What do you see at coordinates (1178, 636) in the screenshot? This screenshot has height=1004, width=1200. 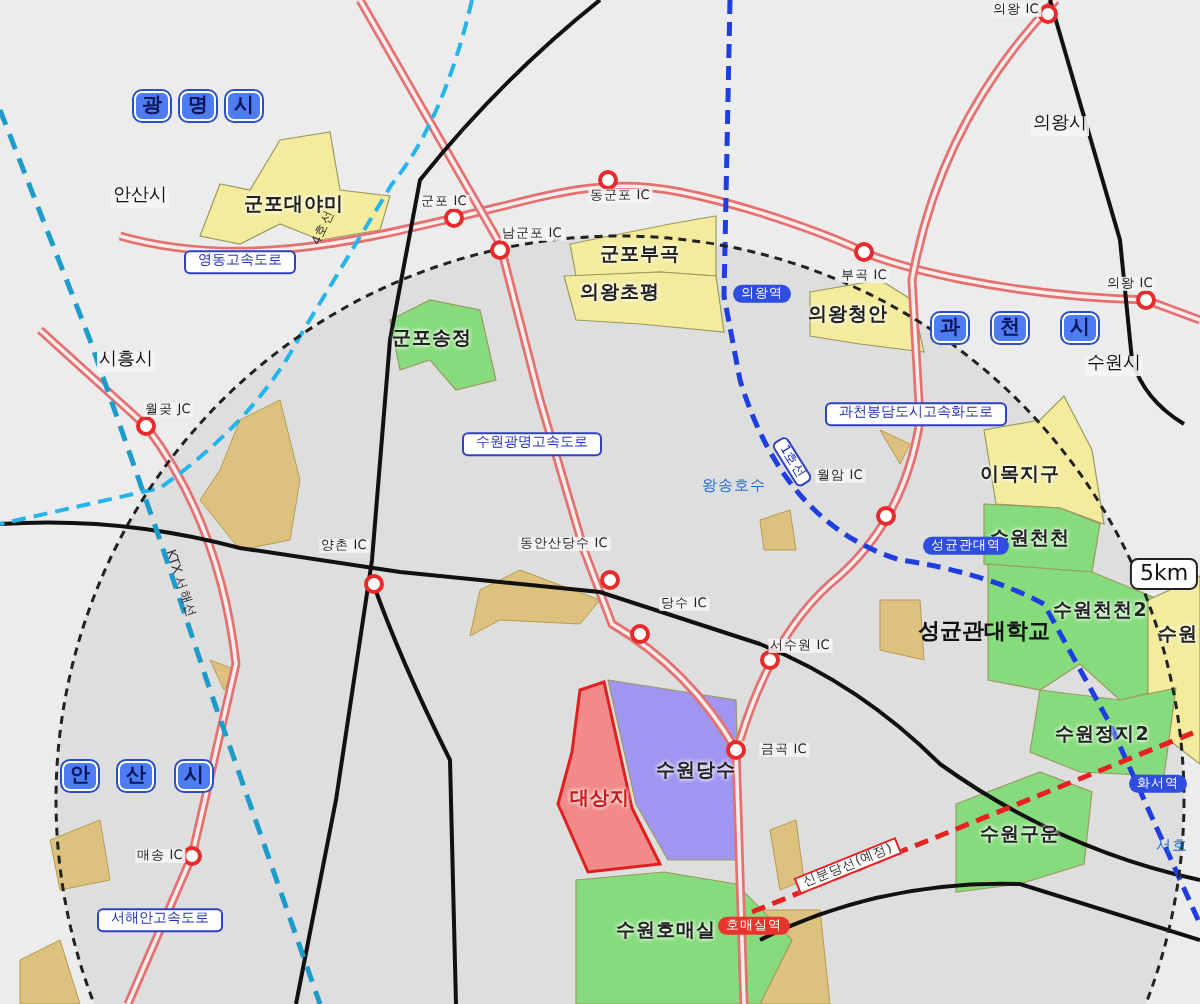 I see `zone-label: 수원` at bounding box center [1178, 636].